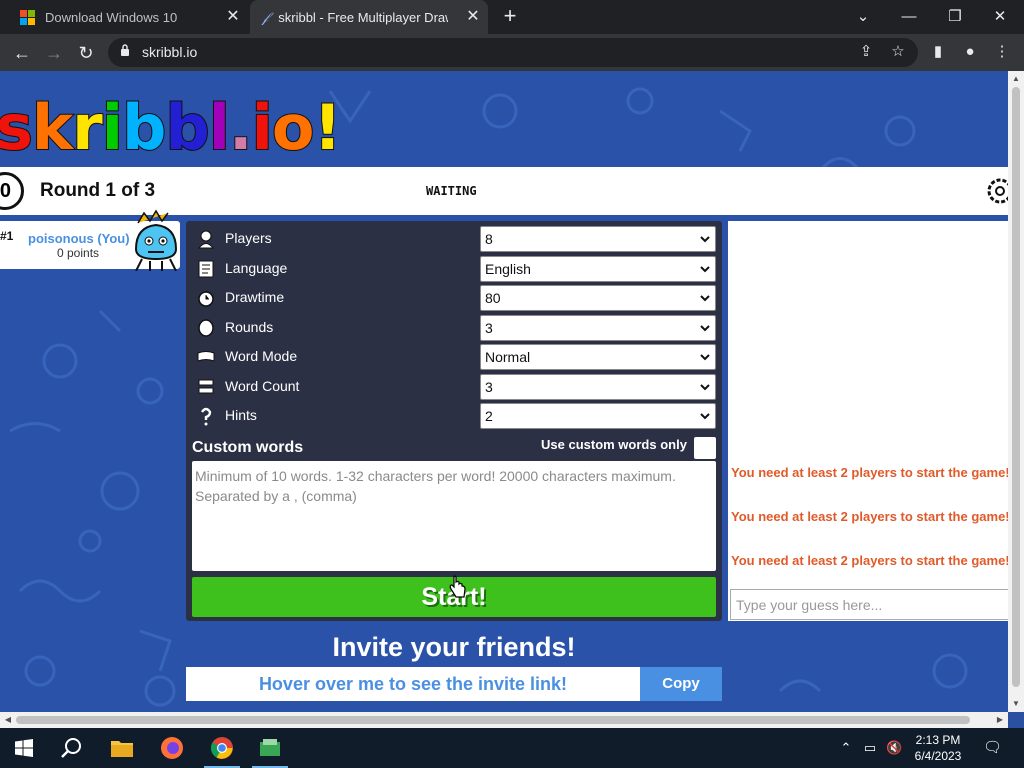 This screenshot has height=768, width=1024. Describe the element at coordinates (454, 239) in the screenshot. I see `setting-row-players: Players 8` at that location.